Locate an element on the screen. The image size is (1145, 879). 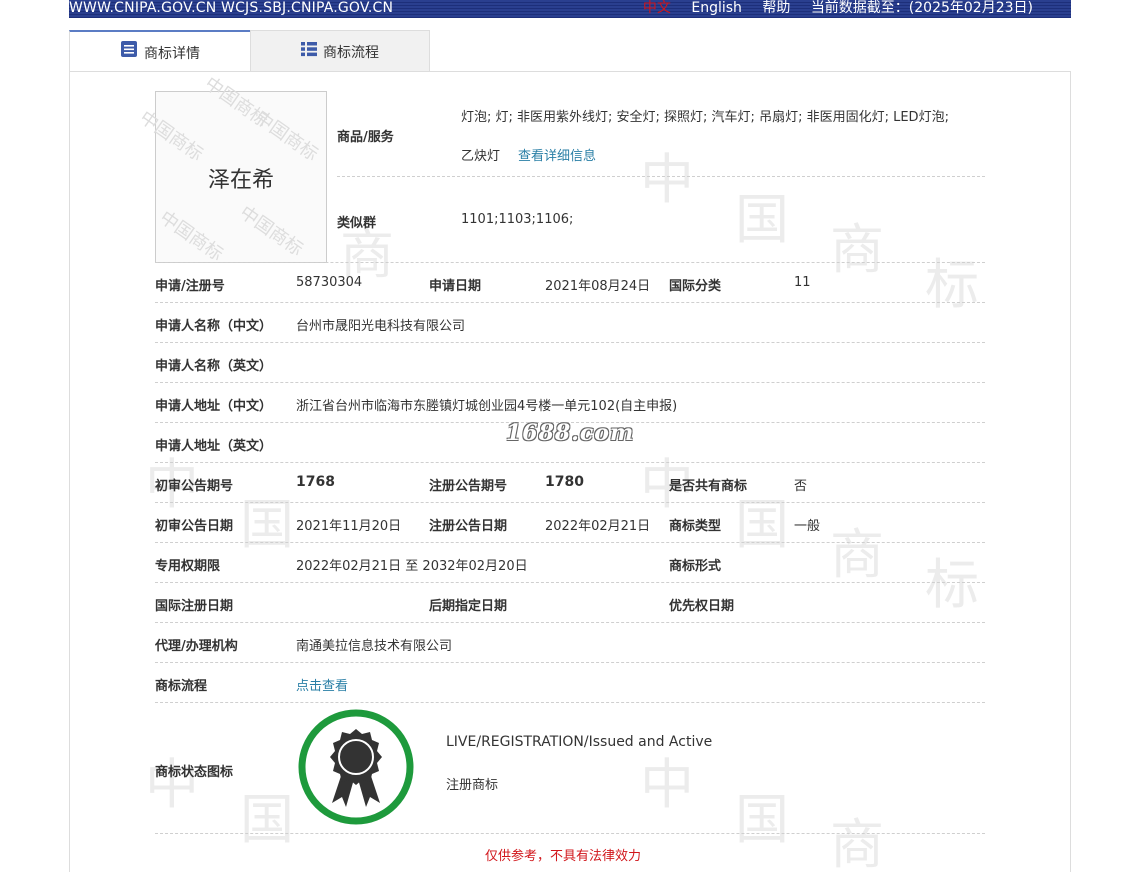
intl-class-value: 11 is located at coordinates (802, 282).